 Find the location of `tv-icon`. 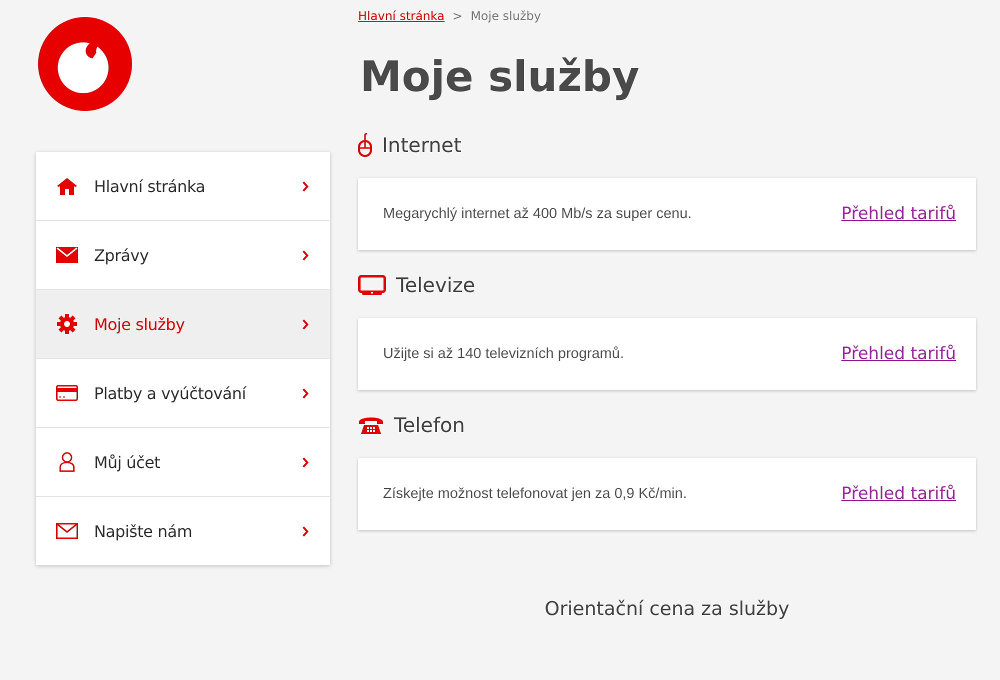

tv-icon is located at coordinates (372, 285).